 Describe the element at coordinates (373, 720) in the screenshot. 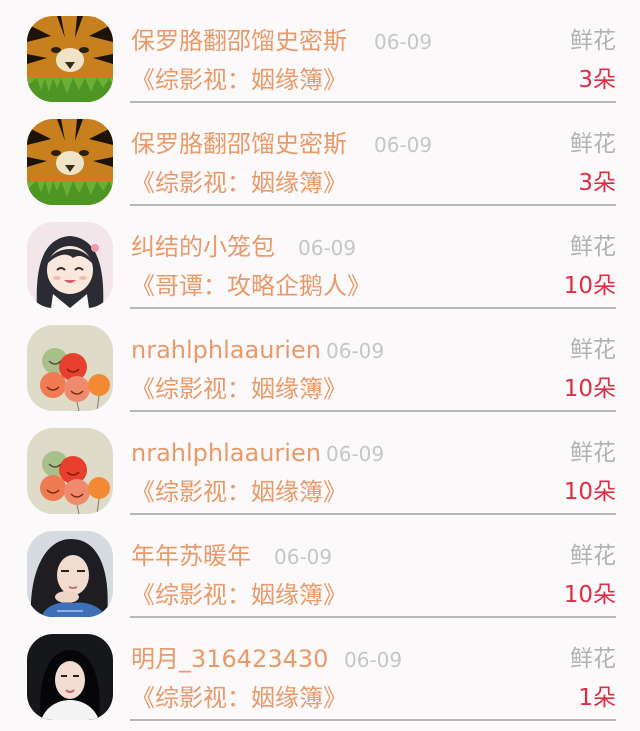

I see `divider` at that location.